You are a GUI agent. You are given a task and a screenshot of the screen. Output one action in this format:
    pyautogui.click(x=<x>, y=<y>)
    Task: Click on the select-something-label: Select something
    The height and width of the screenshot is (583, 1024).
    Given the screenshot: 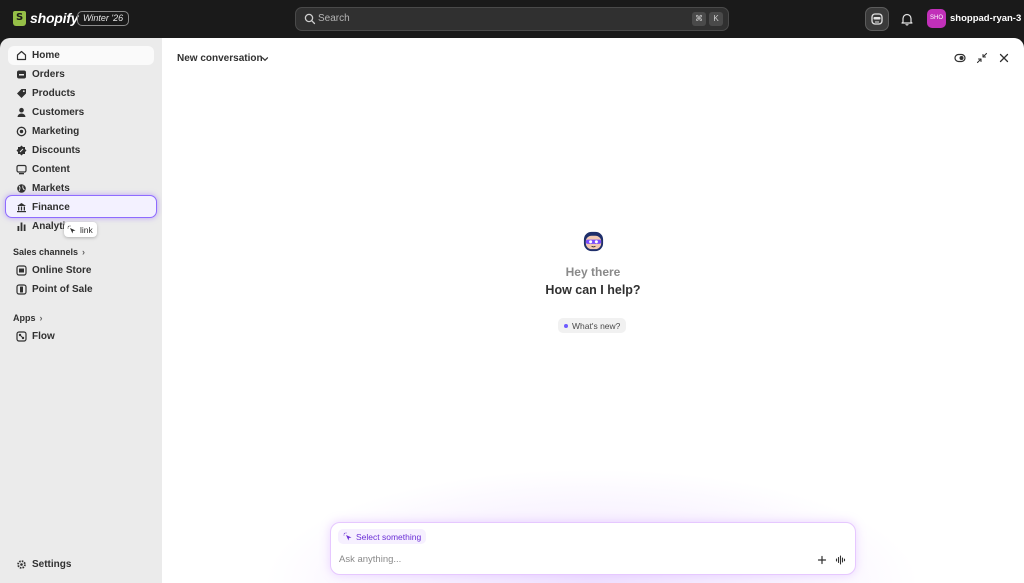 What is the action you would take?
    pyautogui.click(x=389, y=536)
    